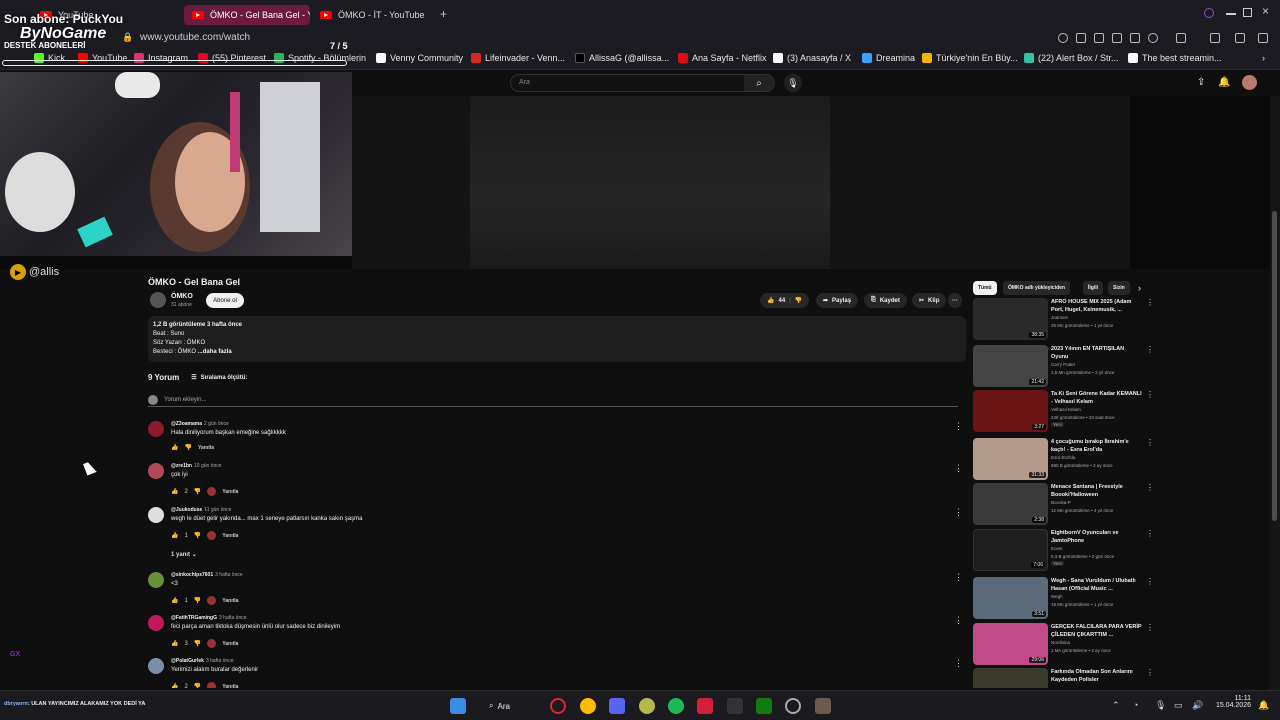  Describe the element at coordinates (722, 58) in the screenshot. I see `bookmark-netflix: Ana Sayfa - Netflix` at that location.